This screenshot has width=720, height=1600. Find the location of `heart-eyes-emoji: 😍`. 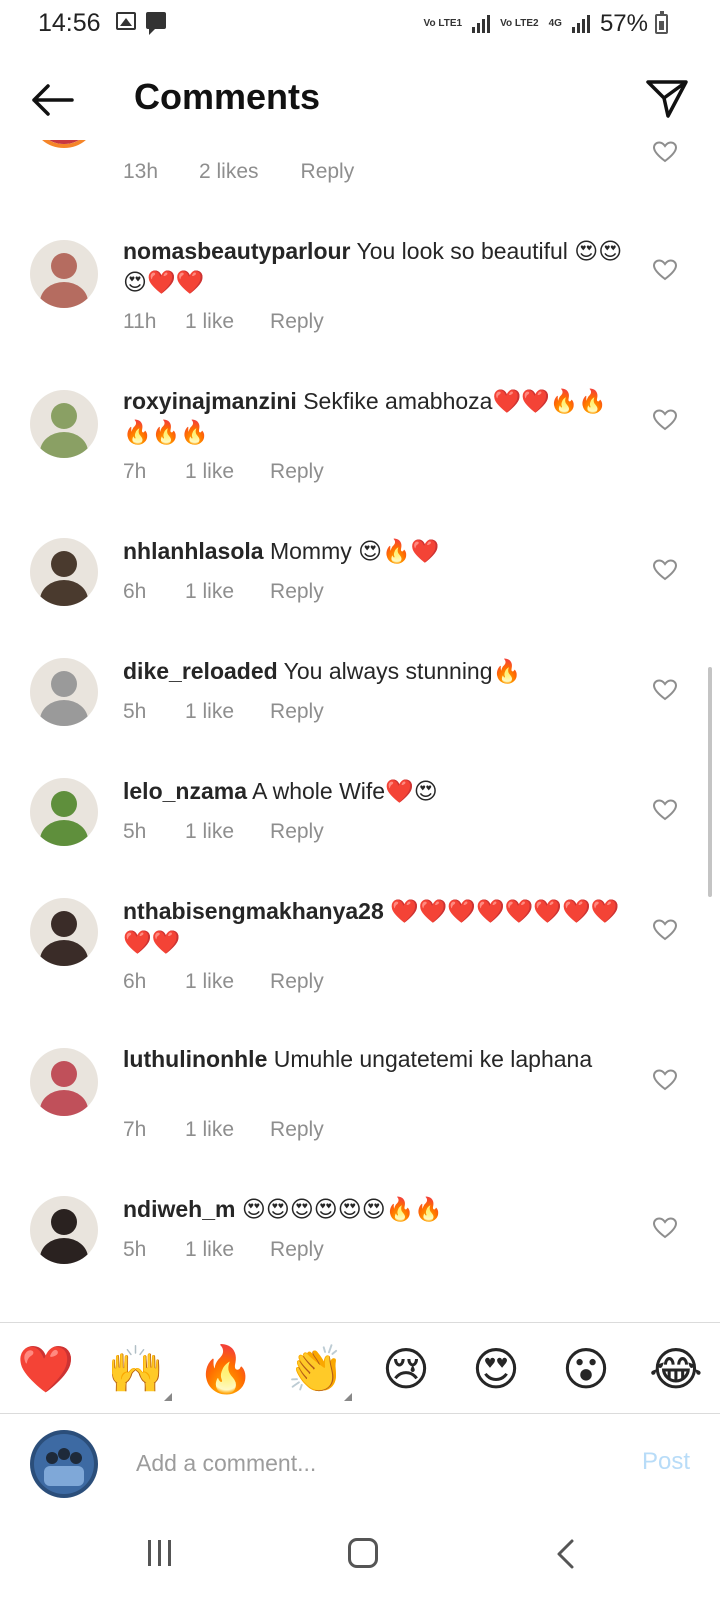

heart-eyes-emoji: 😍 is located at coordinates (496, 1369).